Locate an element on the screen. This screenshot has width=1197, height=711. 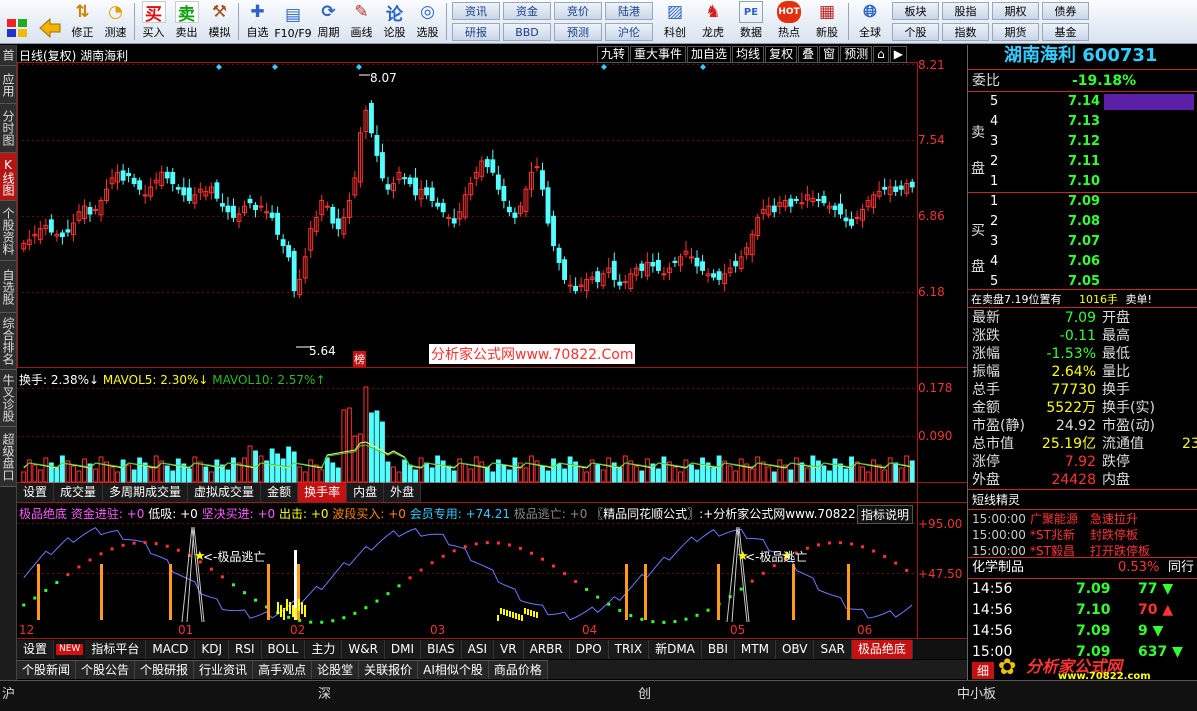
stock-index-link: 股指 is located at coordinates (965, 11).